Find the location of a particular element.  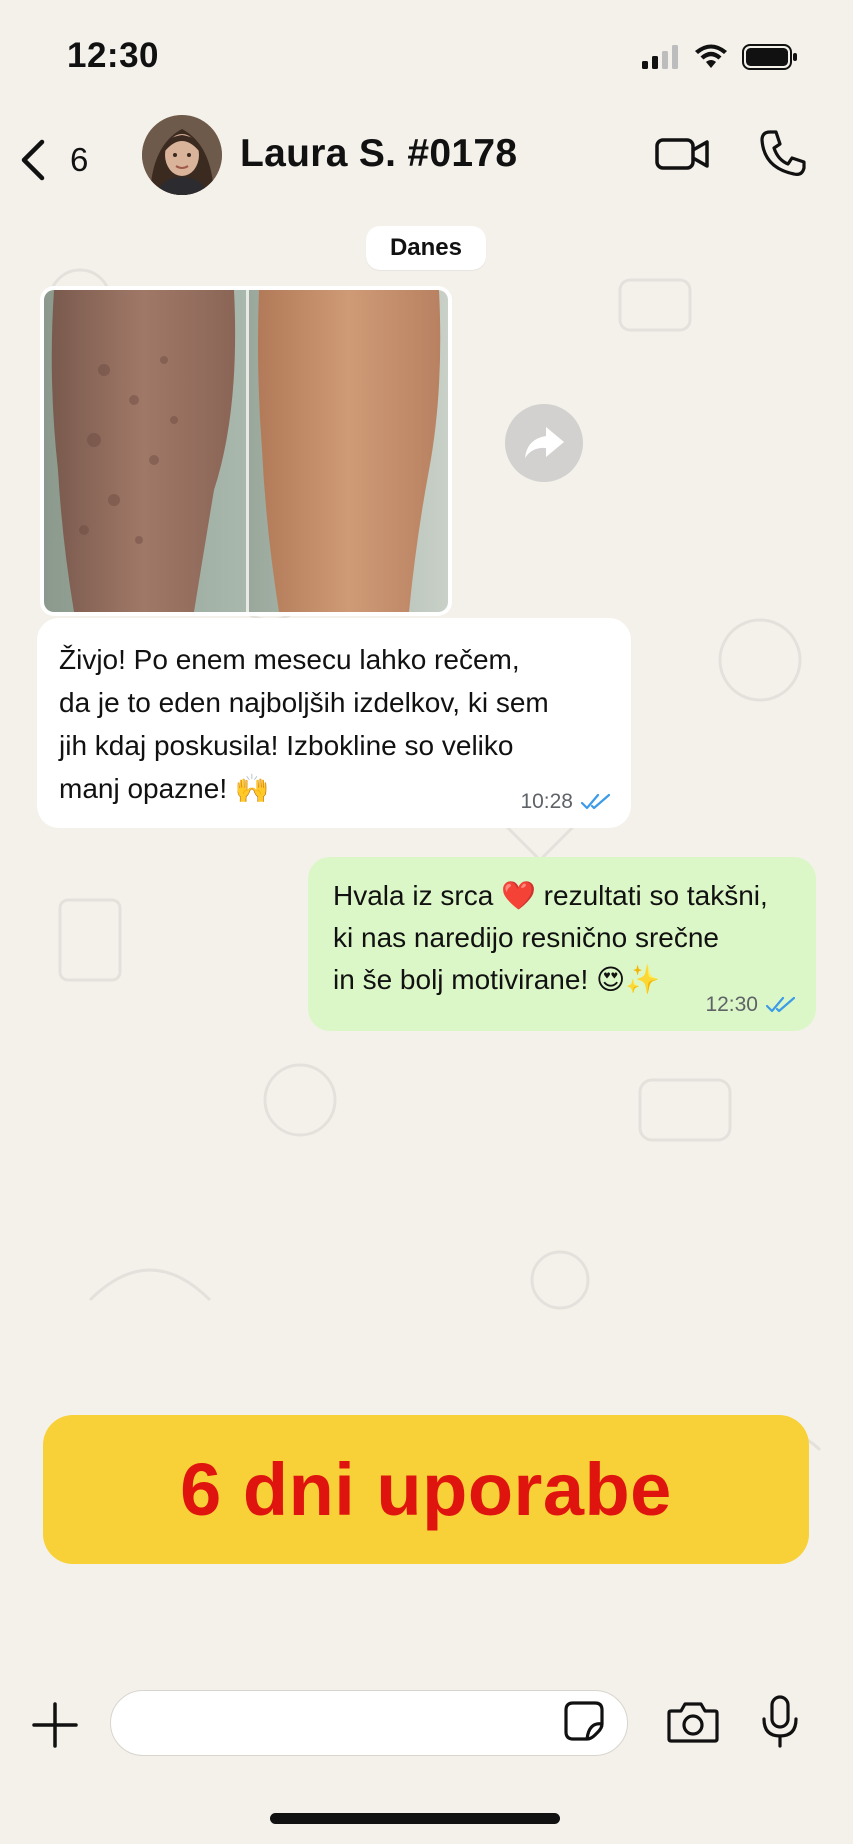

before-after-photo is located at coordinates (246, 451).